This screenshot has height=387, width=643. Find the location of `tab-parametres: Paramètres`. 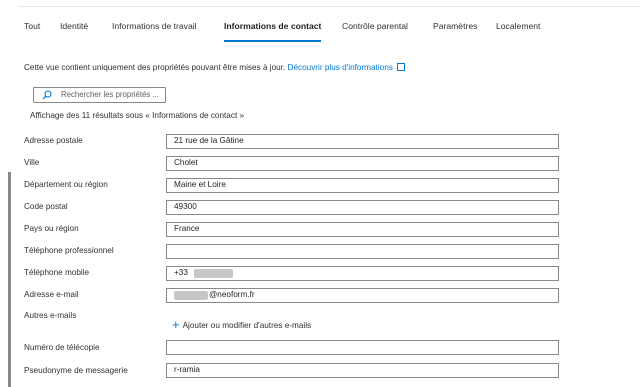

tab-parametres: Paramètres is located at coordinates (455, 29).